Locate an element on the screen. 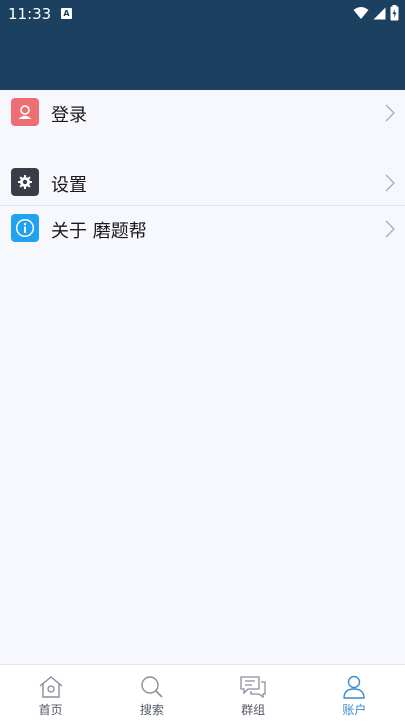 This screenshot has height=721, width=405. chat-icon is located at coordinates (253, 687).